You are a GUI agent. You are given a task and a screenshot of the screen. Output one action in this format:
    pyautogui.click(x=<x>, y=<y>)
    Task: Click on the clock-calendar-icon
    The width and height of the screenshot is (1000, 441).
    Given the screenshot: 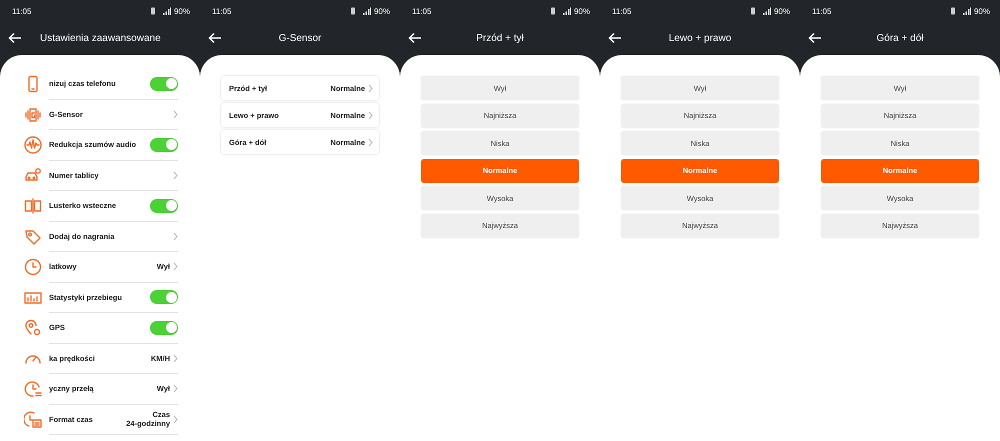 What is the action you would take?
    pyautogui.click(x=33, y=419)
    